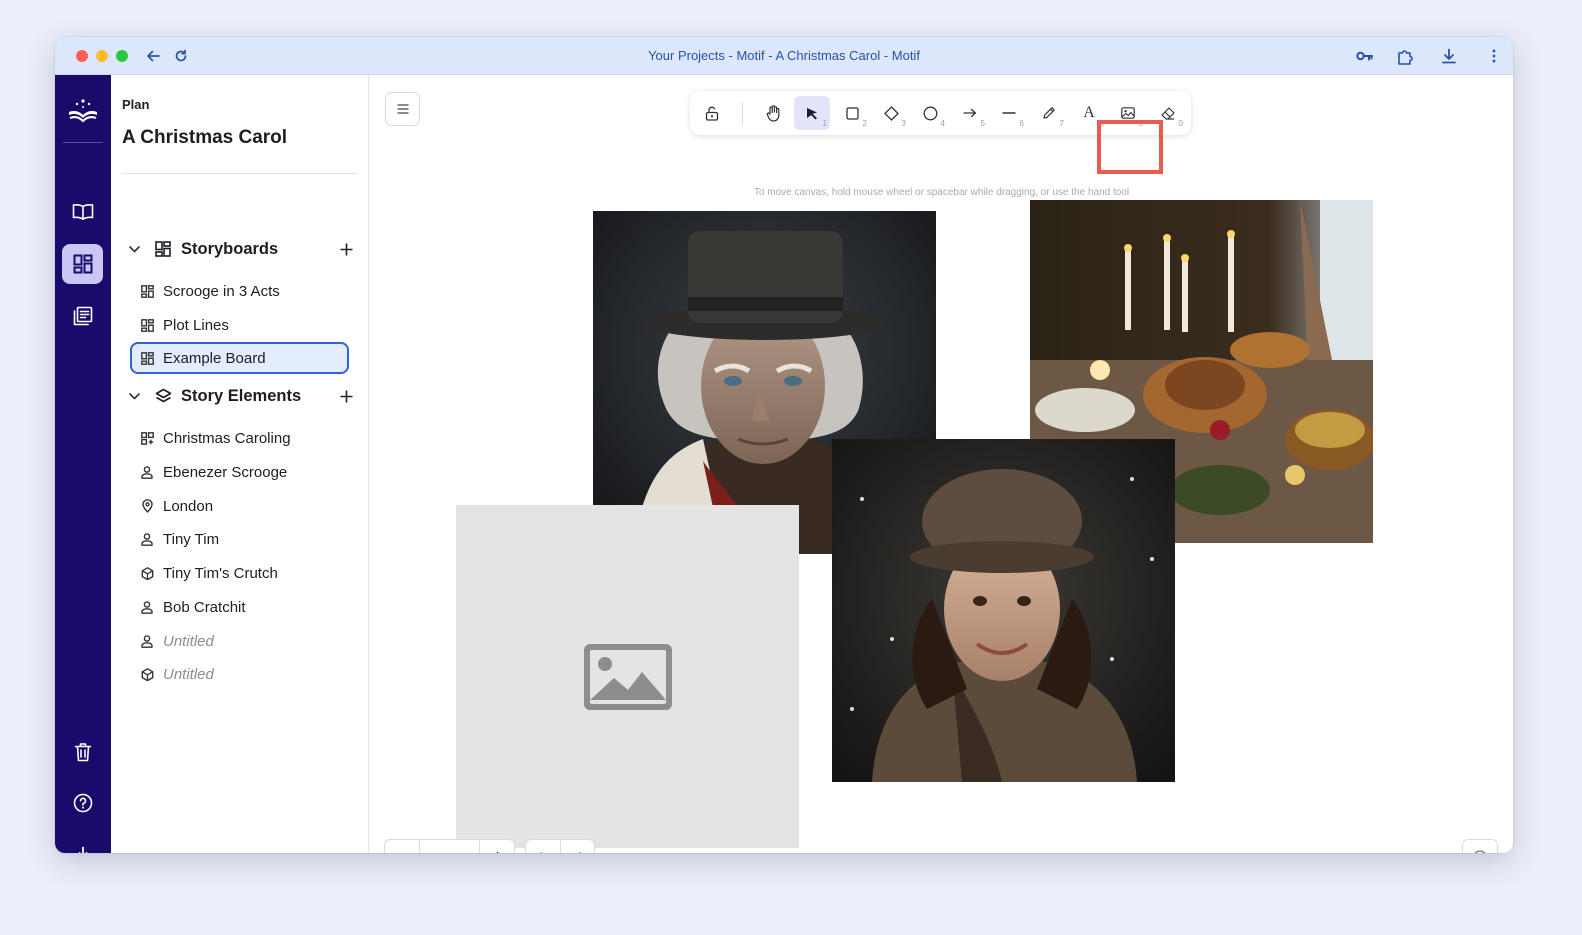  Describe the element at coordinates (82, 803) in the screenshot. I see `help-icon` at that location.